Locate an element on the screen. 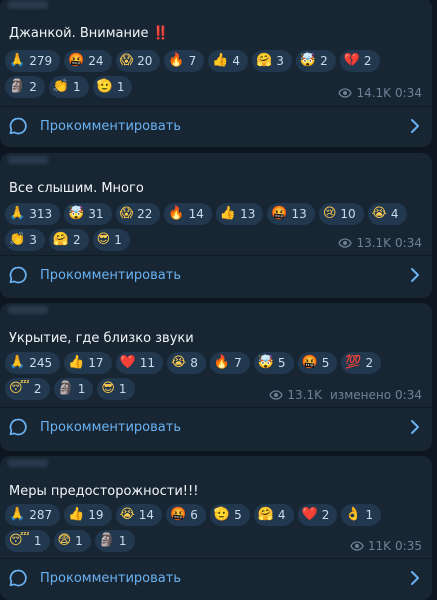 This screenshot has height=600, width=437. reaction-pill: 🤯 2 is located at coordinates (315, 61).